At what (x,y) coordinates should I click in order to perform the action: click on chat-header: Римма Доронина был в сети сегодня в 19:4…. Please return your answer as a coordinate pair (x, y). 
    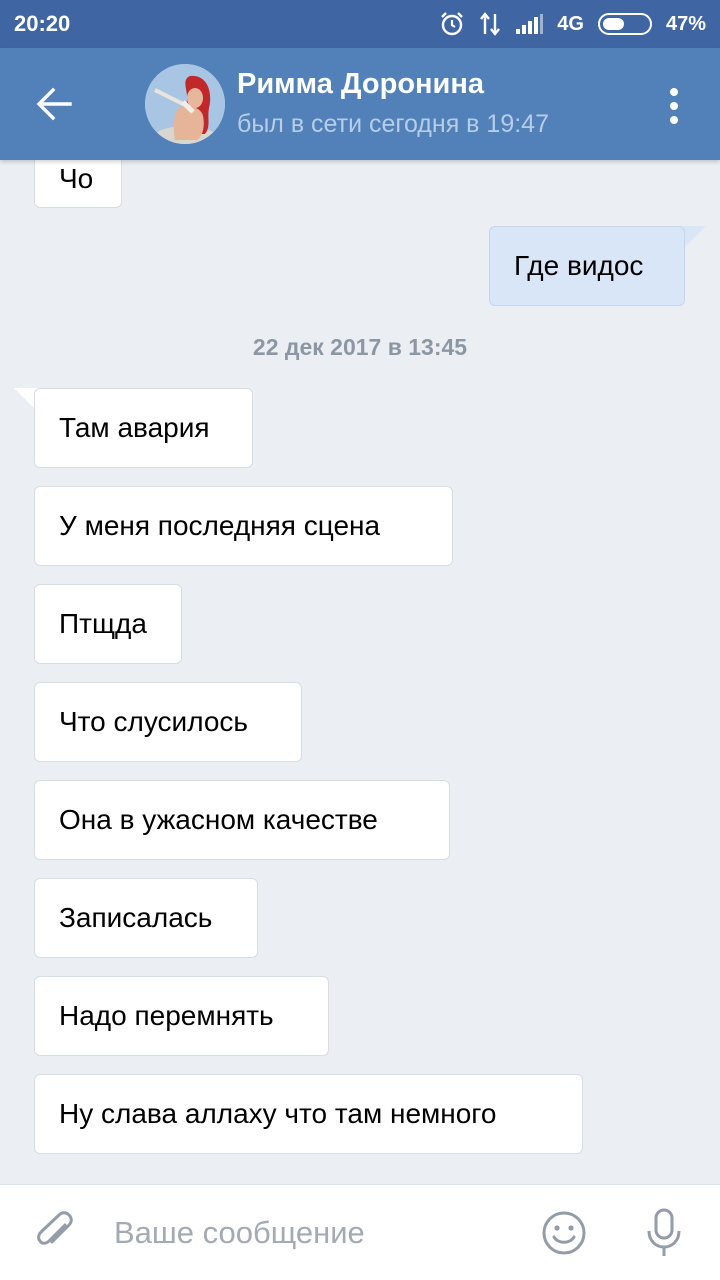
    Looking at the image, I should click on (360, 104).